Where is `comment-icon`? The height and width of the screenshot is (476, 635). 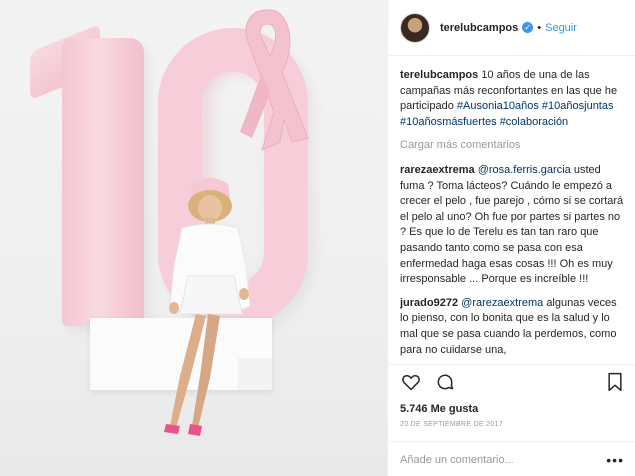 comment-icon is located at coordinates (445, 382).